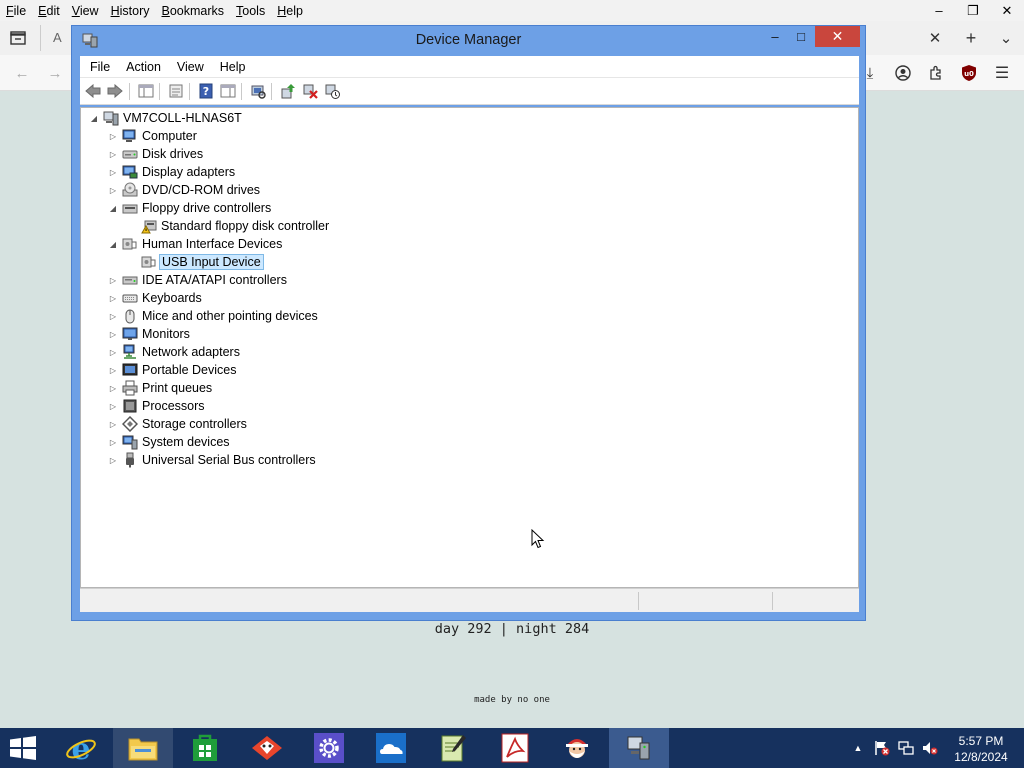 The image size is (1024, 768). I want to click on onedrive-button, so click(391, 748).